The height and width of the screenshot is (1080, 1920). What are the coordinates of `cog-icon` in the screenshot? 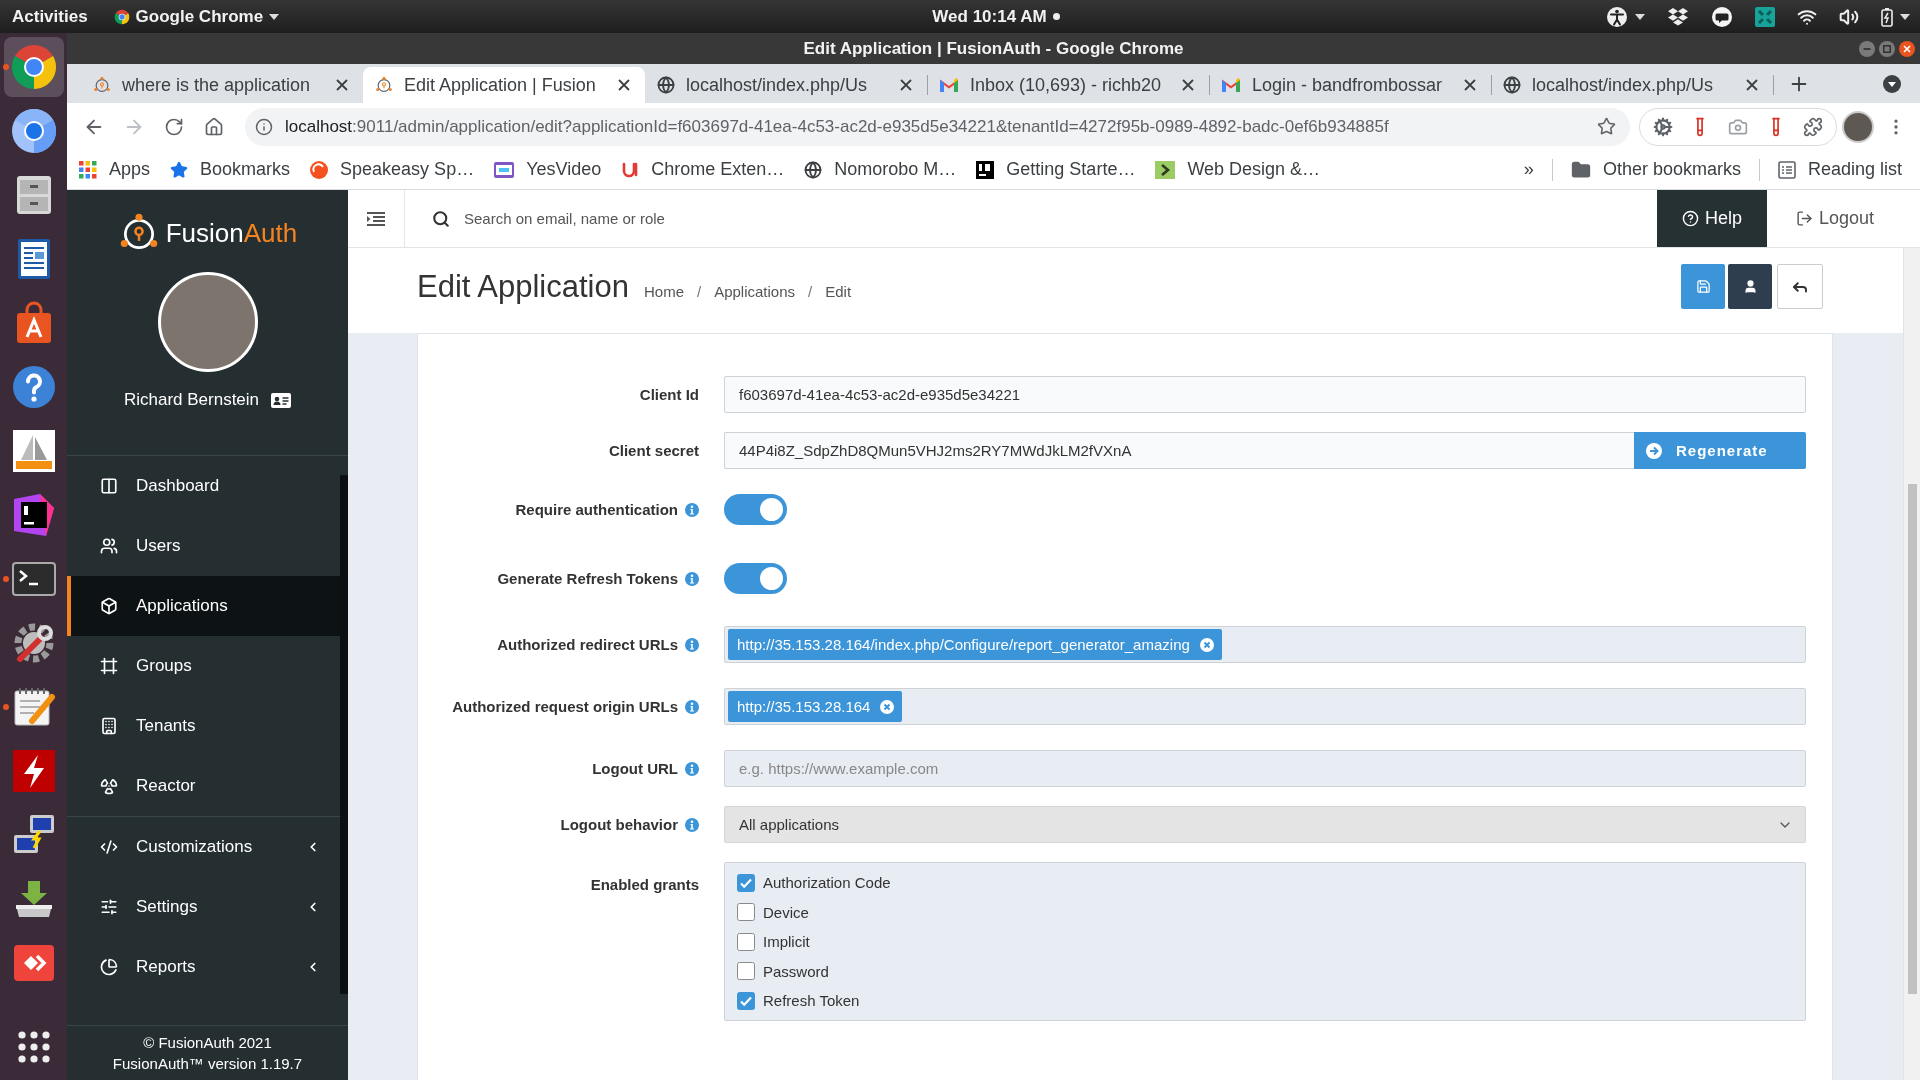 It's located at (1662, 126).